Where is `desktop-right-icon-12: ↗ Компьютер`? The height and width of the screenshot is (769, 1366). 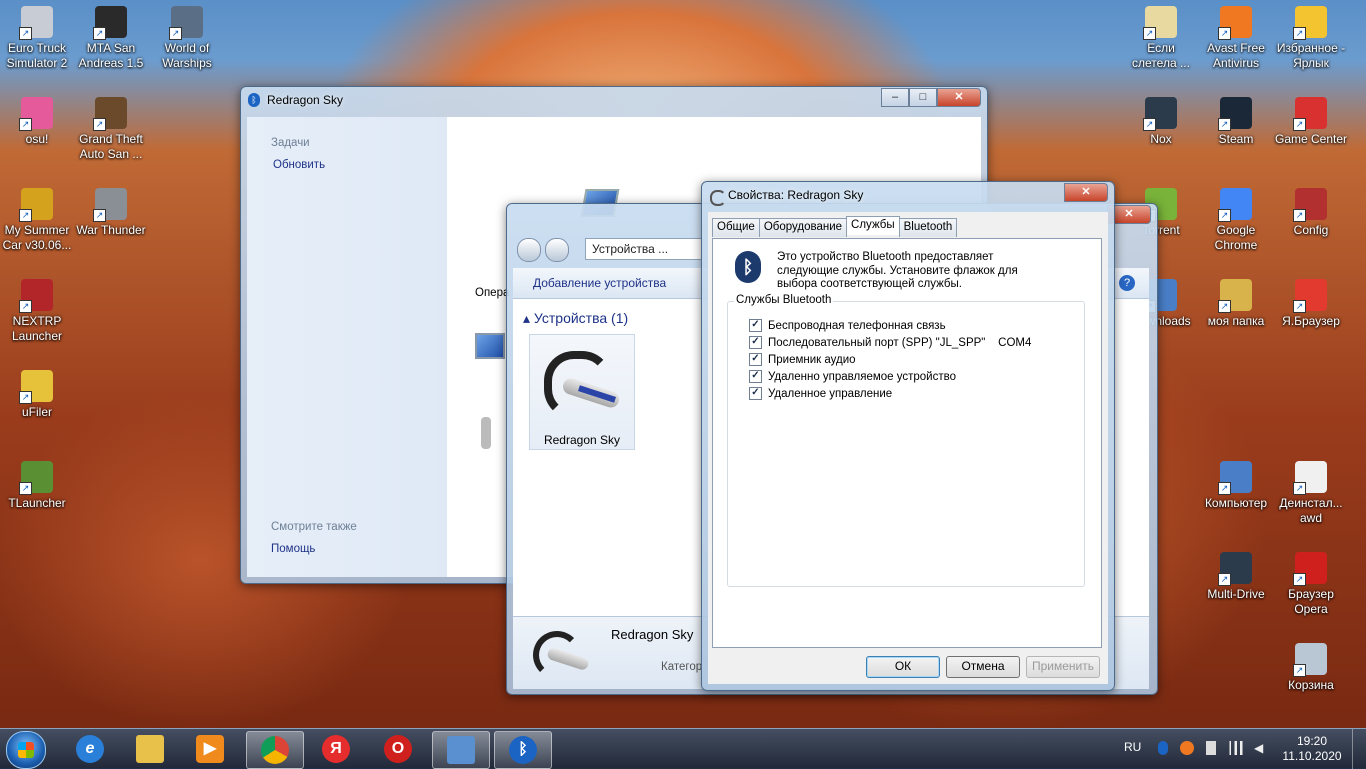
desktop-right-icon-12: ↗ Компьютер is located at coordinates (1236, 486).